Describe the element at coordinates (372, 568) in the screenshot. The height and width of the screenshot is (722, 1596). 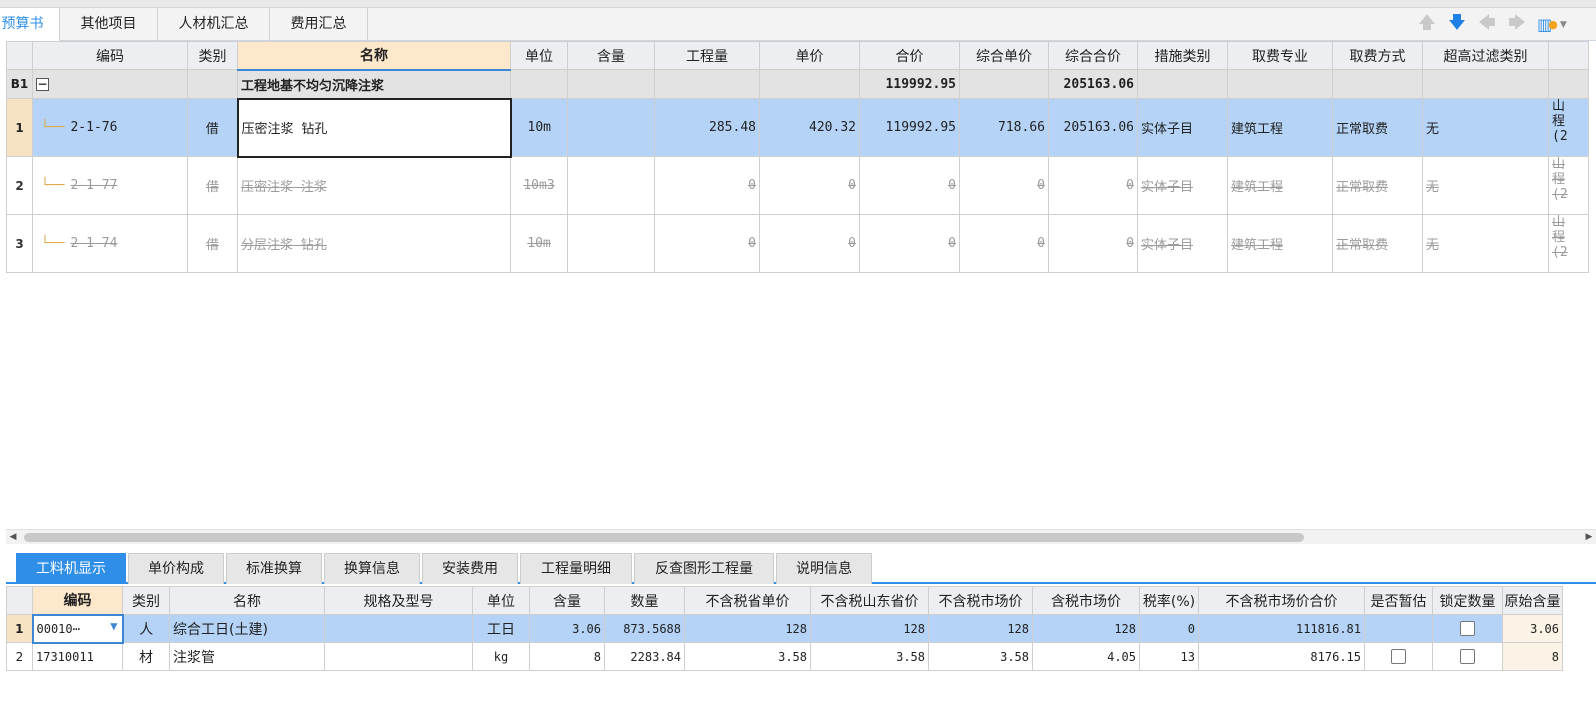
I see `tab-conversion-info: 换算信息` at that location.